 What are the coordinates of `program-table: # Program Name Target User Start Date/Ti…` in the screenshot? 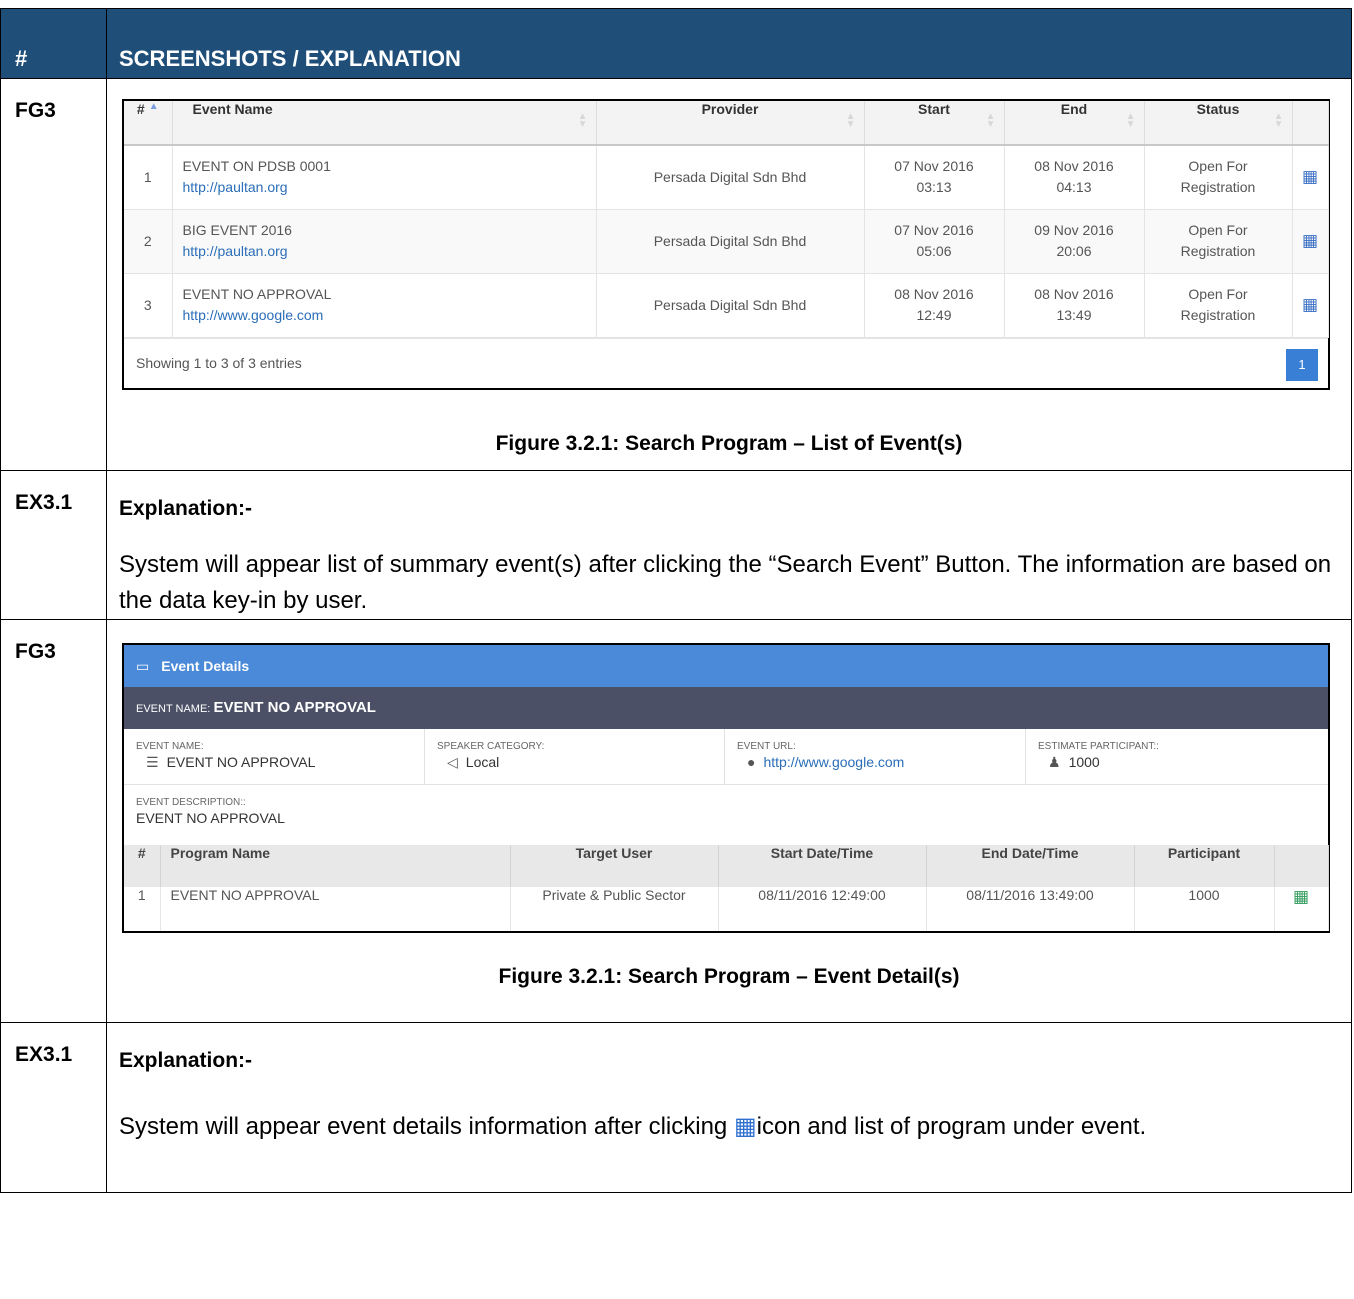 It's located at (726, 888).